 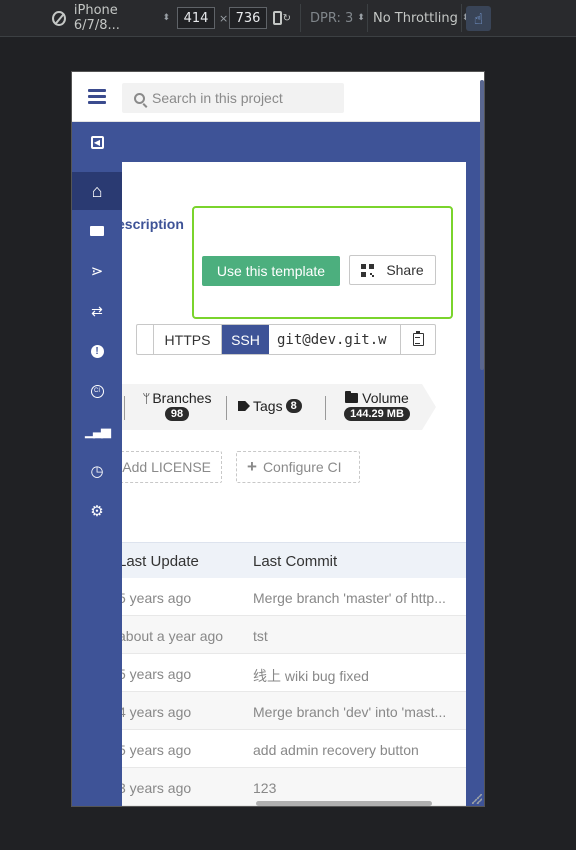 I want to click on sidebar-item-issues: !, so click(x=97, y=351).